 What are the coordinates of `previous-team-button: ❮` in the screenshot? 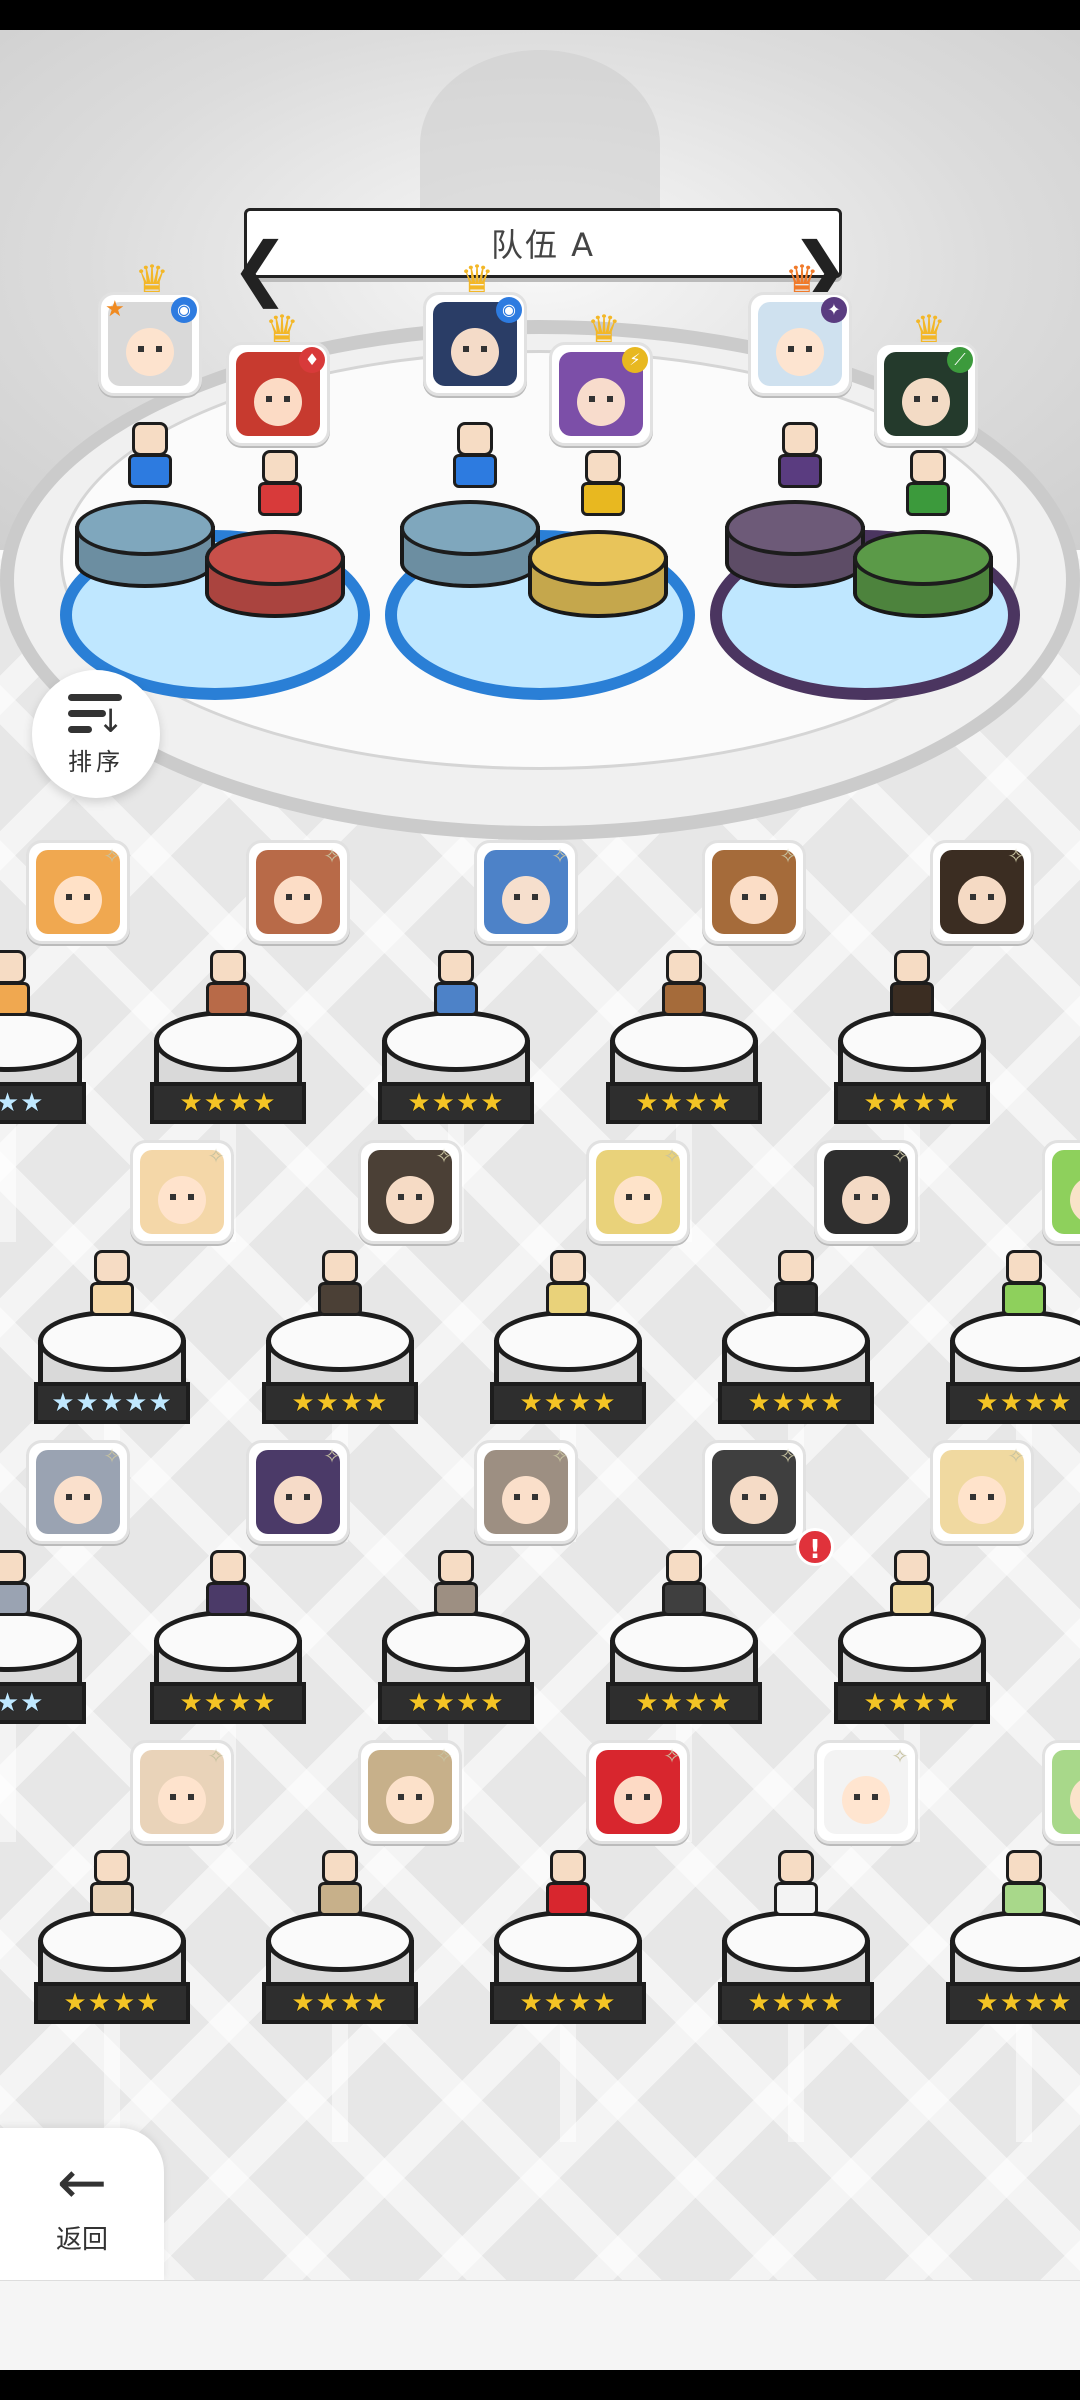 It's located at (260, 268).